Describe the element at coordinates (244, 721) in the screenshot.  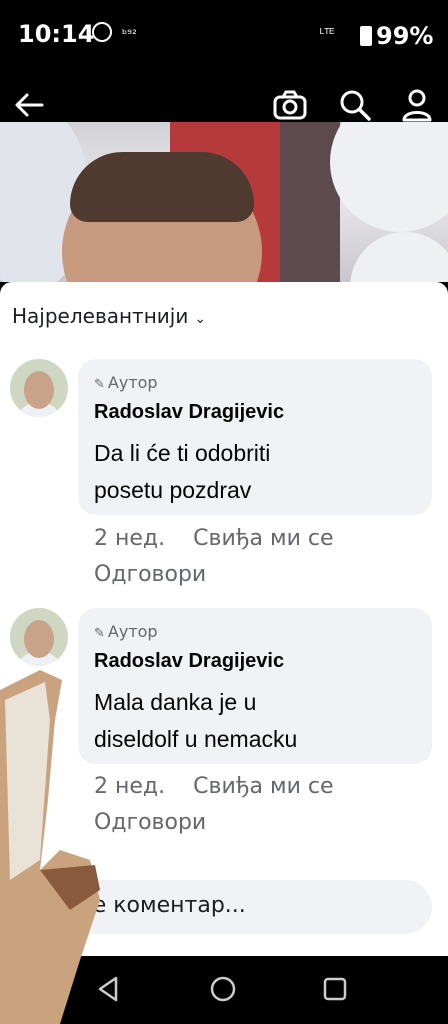
I see `comment-text: Mala danka je u diseldolf u nemacku` at that location.